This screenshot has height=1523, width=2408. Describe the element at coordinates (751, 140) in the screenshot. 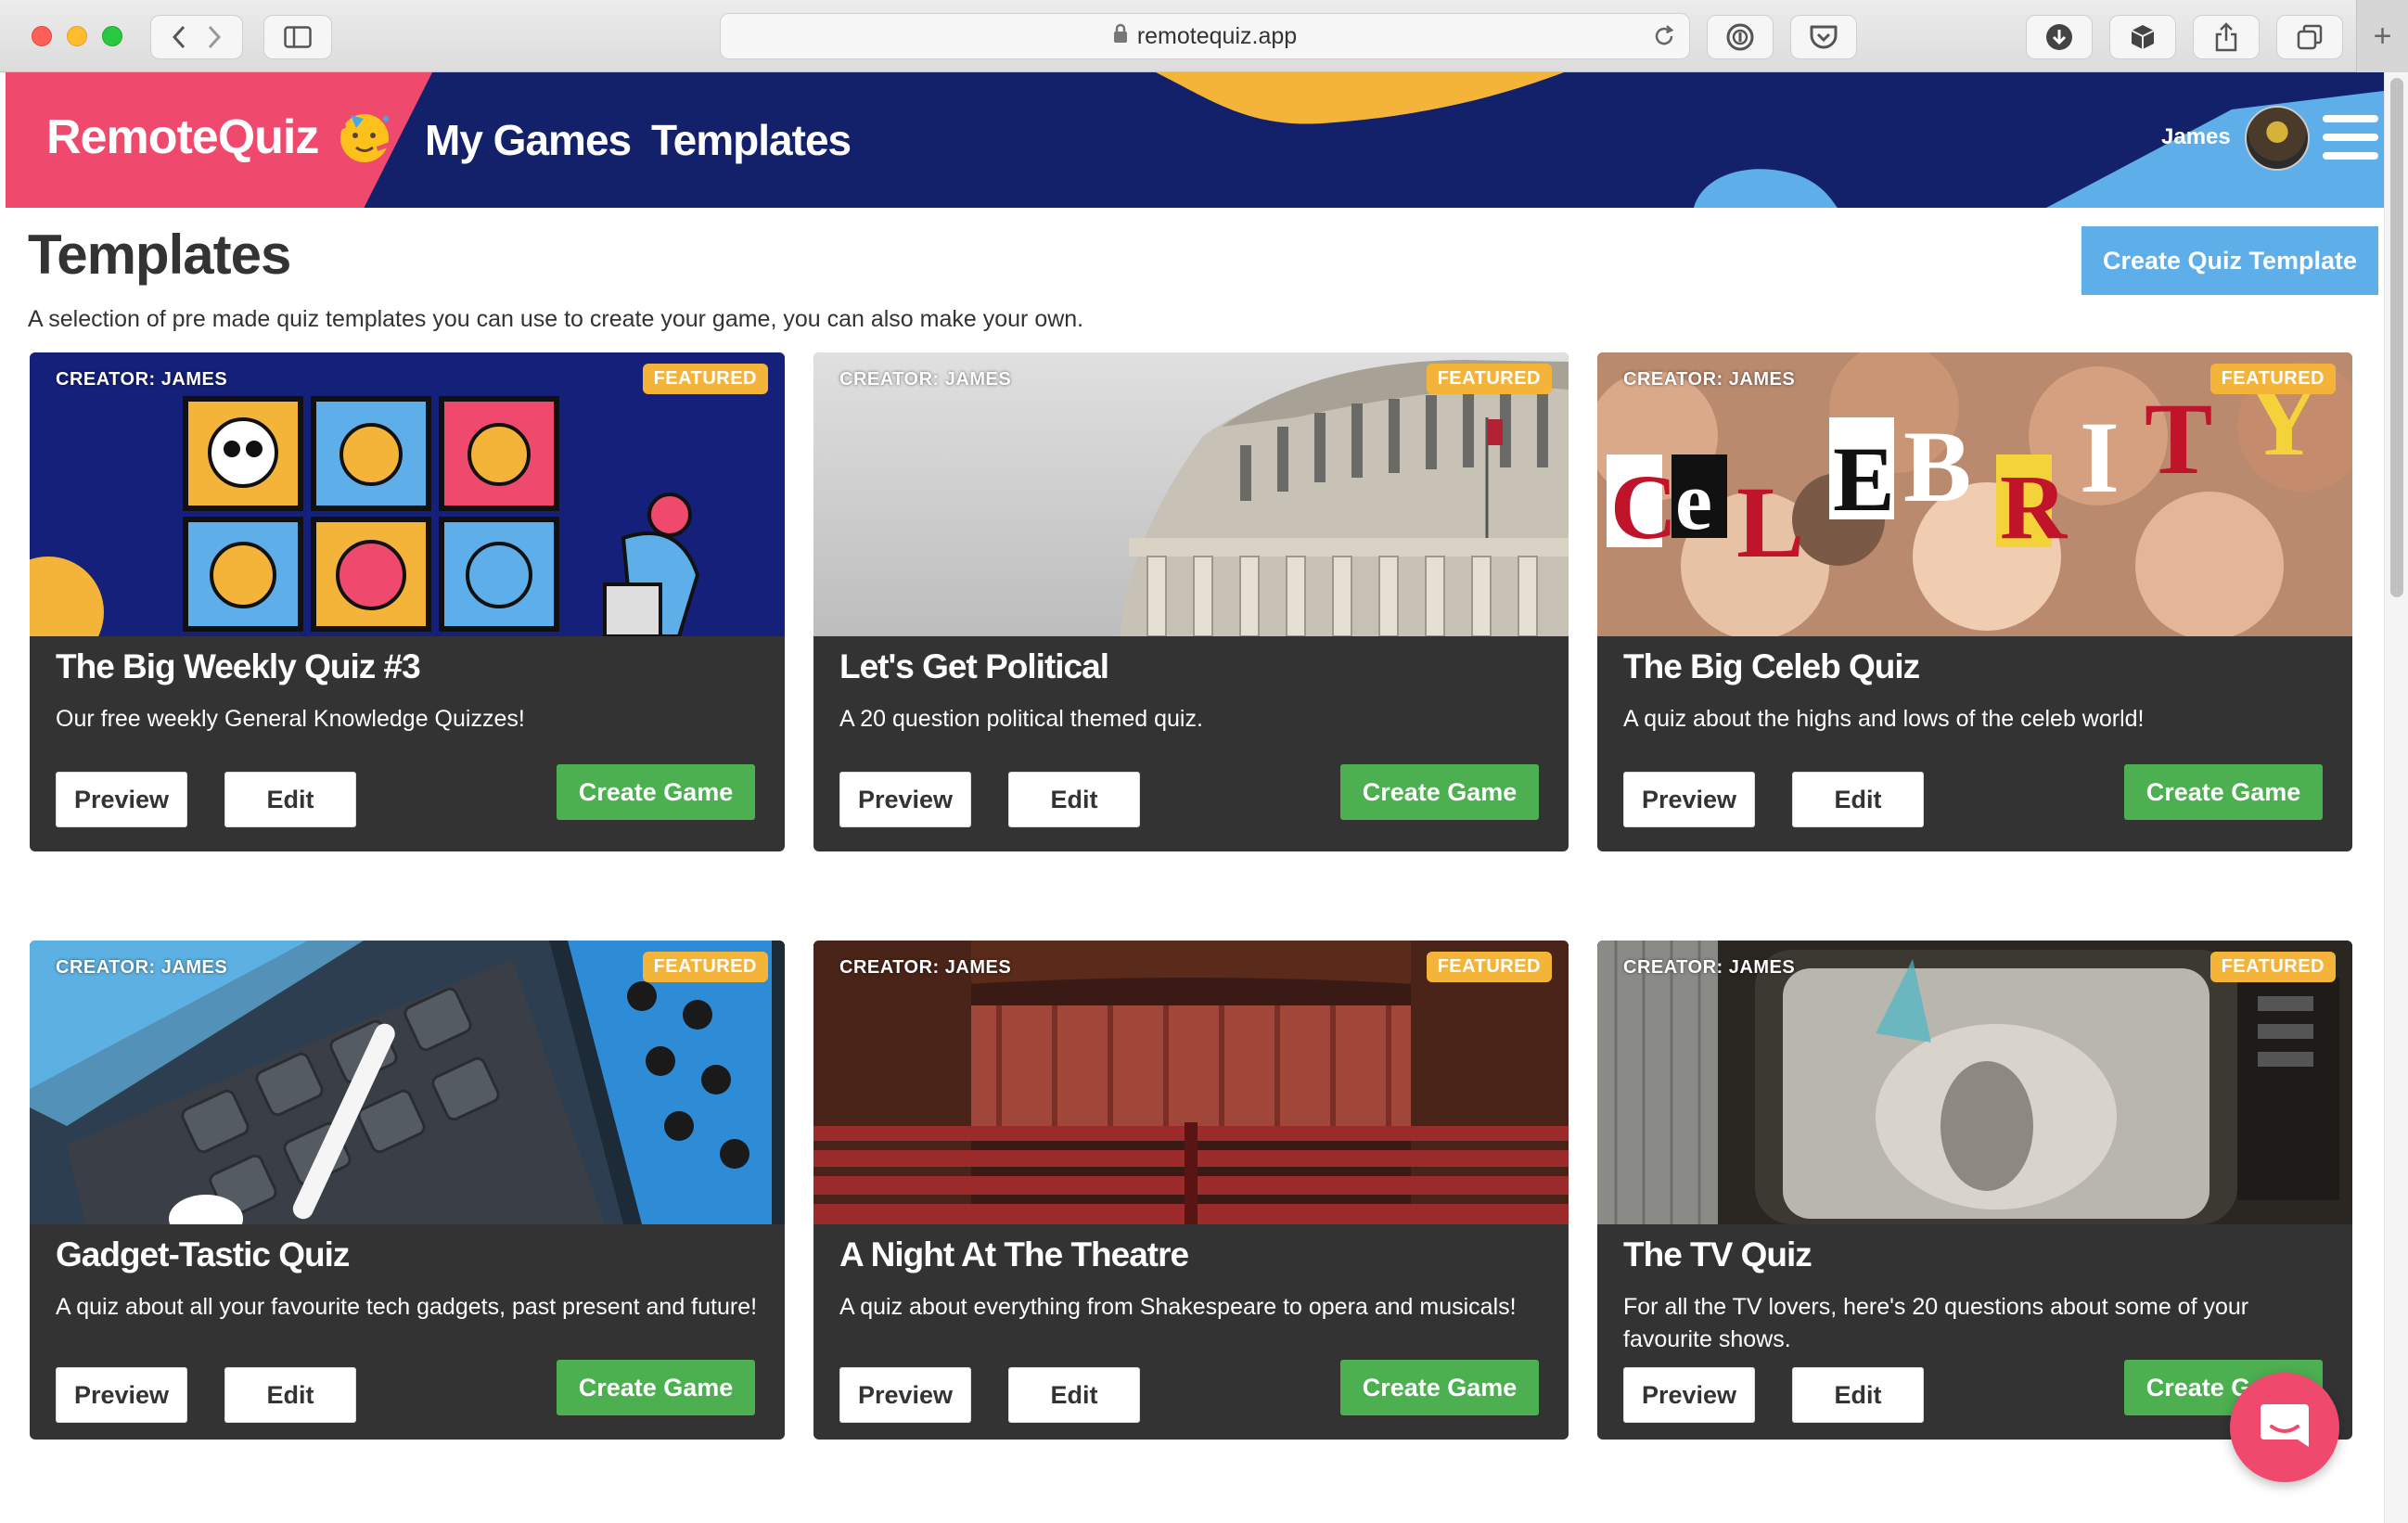

I see `nav-templates: Templates` at that location.